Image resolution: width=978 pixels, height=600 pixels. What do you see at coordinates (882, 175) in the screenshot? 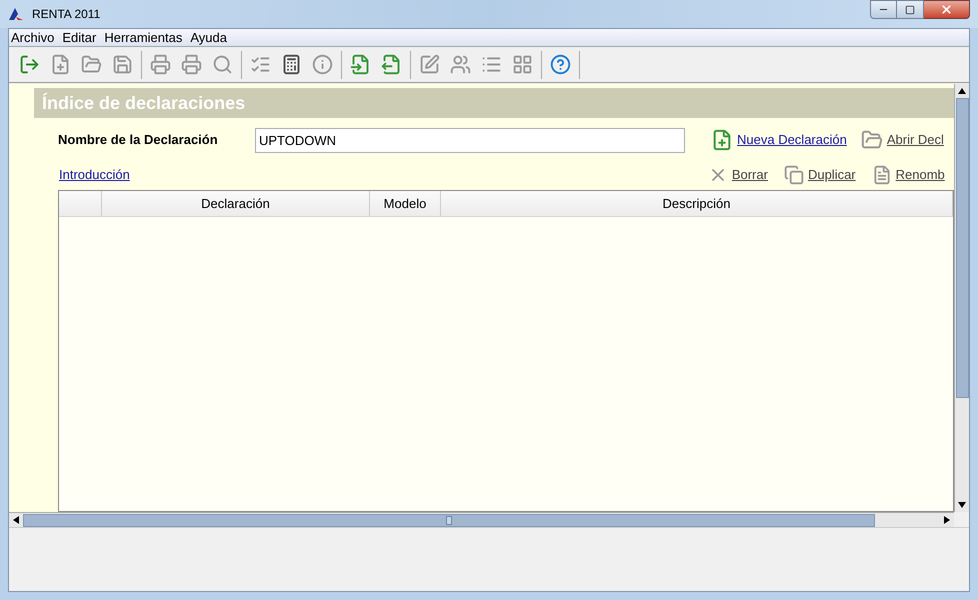
I see `document-icon` at bounding box center [882, 175].